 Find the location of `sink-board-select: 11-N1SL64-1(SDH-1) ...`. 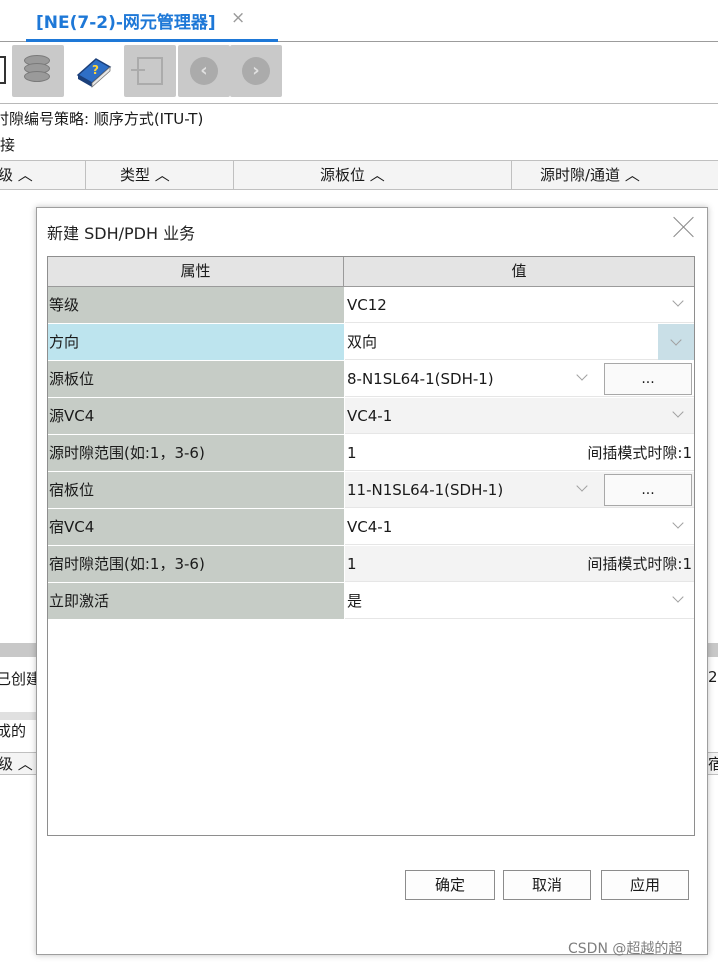

sink-board-select: 11-N1SL64-1(SDH-1) ... is located at coordinates (519, 490).